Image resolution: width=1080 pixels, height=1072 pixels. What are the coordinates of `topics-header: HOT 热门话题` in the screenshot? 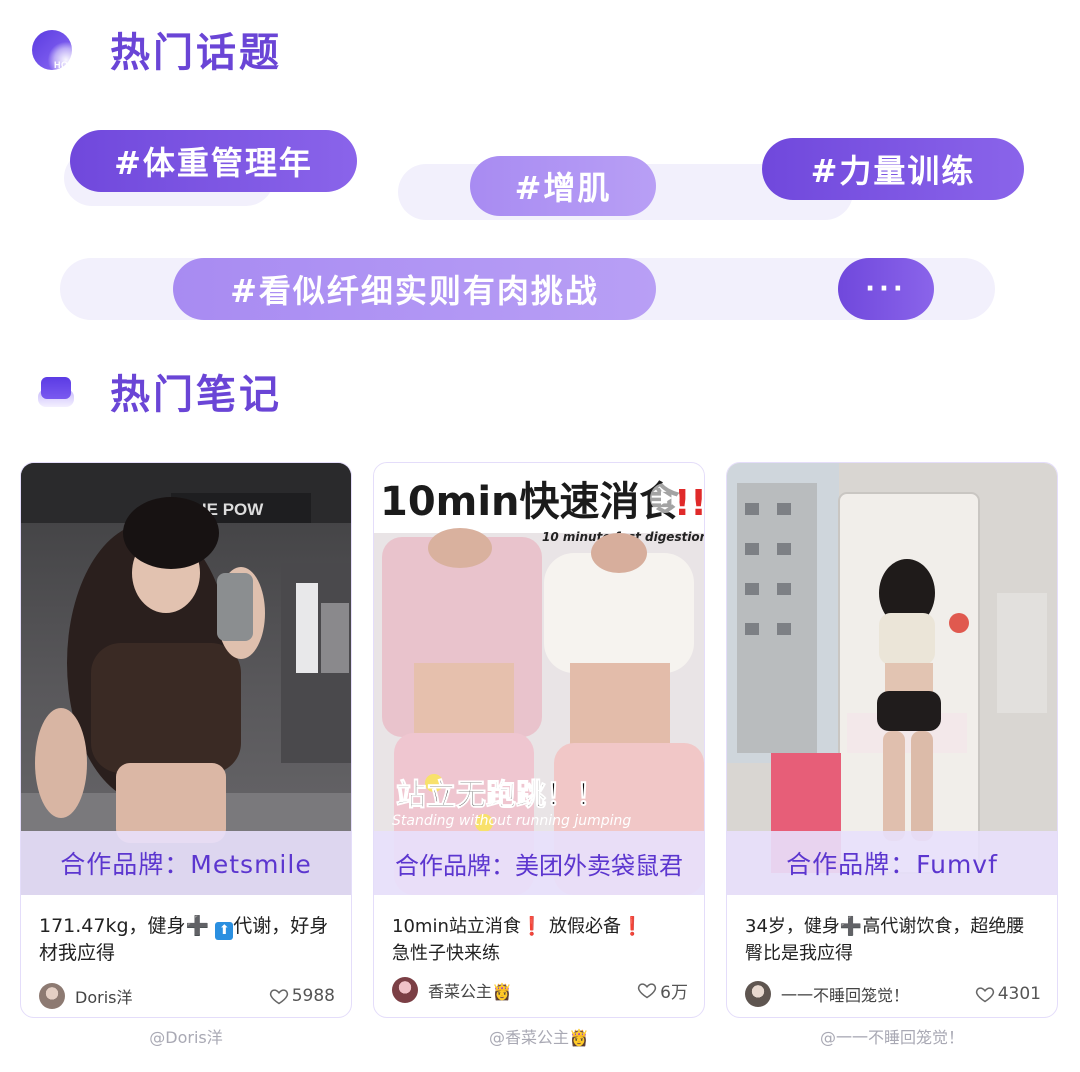 It's located at (157, 49).